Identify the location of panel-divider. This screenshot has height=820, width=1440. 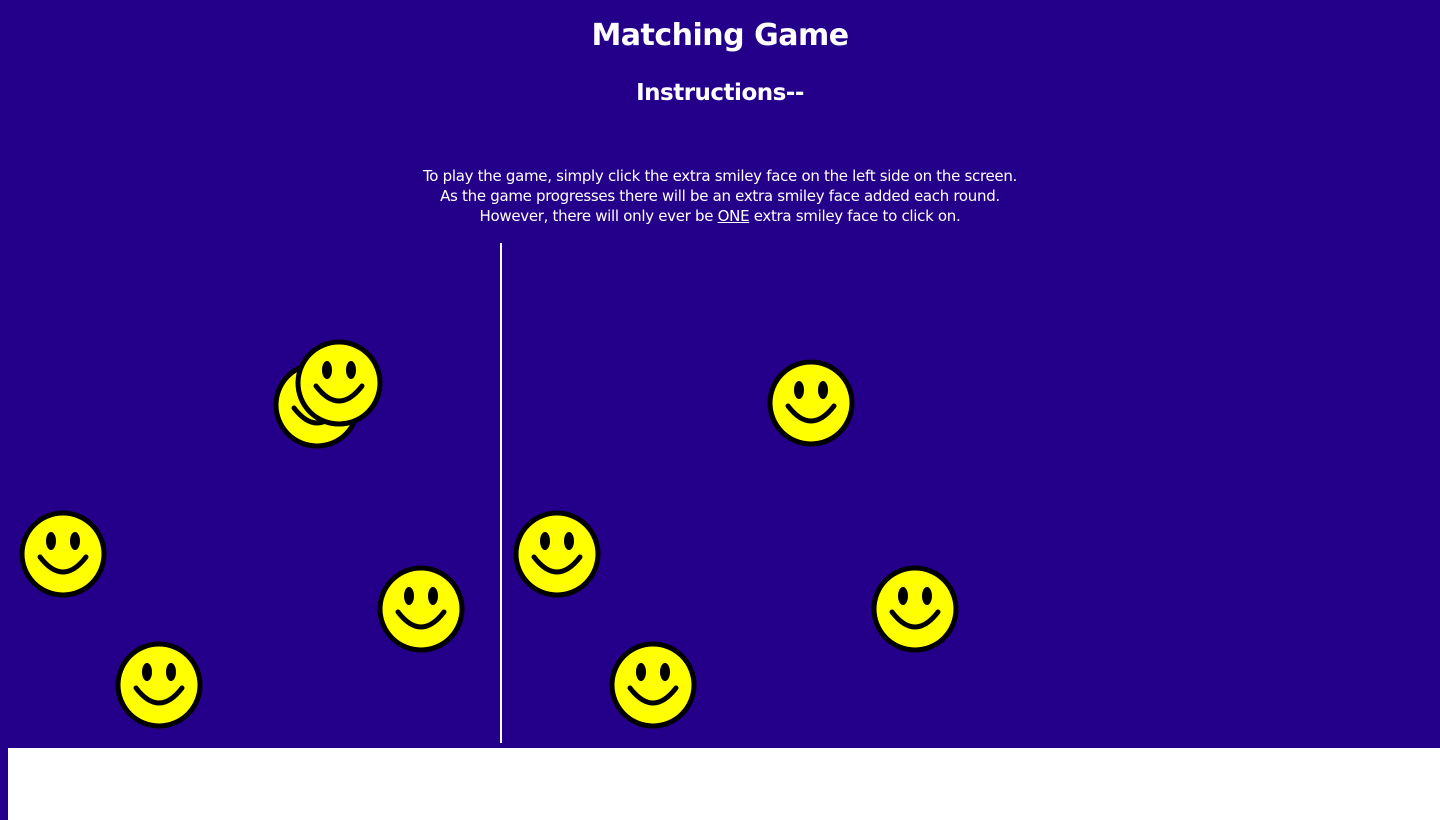
(501, 493).